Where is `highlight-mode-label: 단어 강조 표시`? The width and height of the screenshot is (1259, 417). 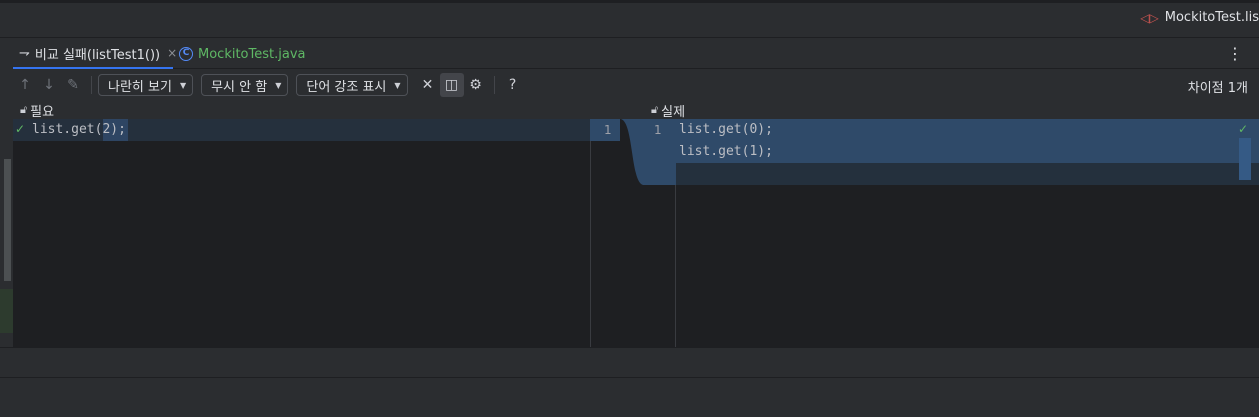 highlight-mode-label: 단어 강조 표시 is located at coordinates (346, 87).